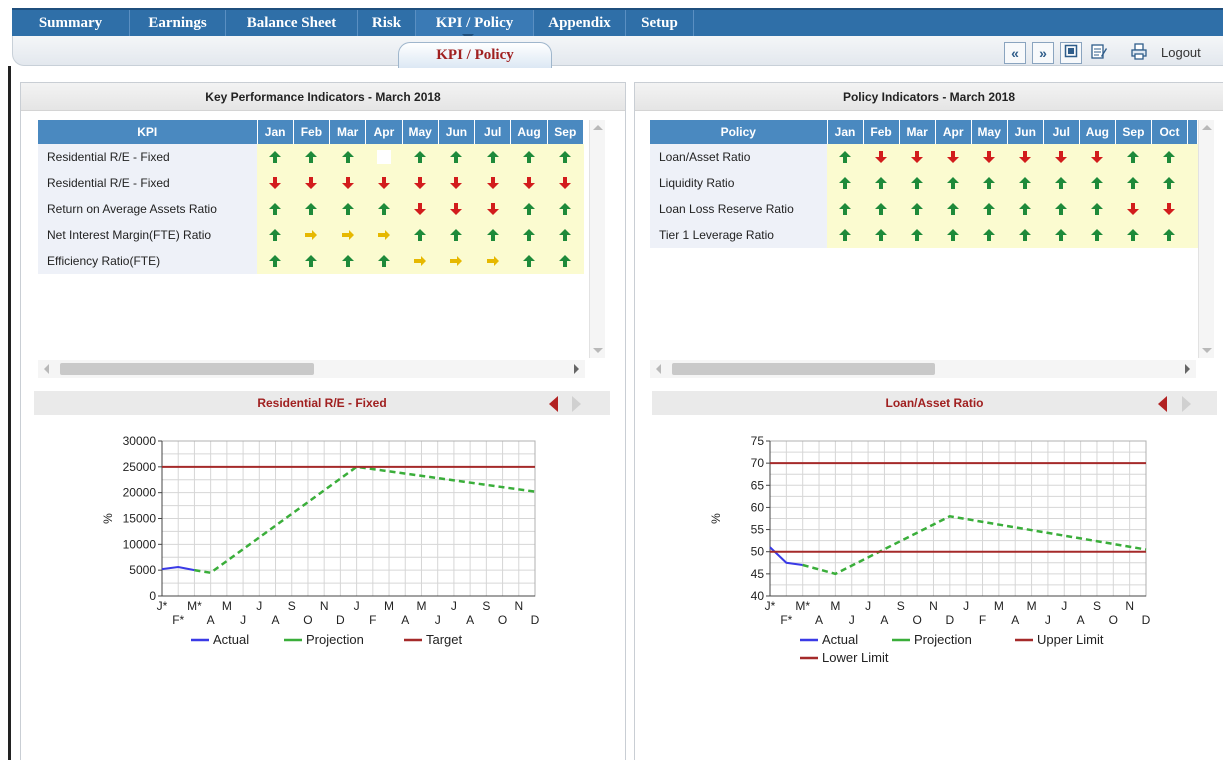 This screenshot has width=1223, height=760. I want to click on table-row: Liquidity Ratio, so click(924, 183).